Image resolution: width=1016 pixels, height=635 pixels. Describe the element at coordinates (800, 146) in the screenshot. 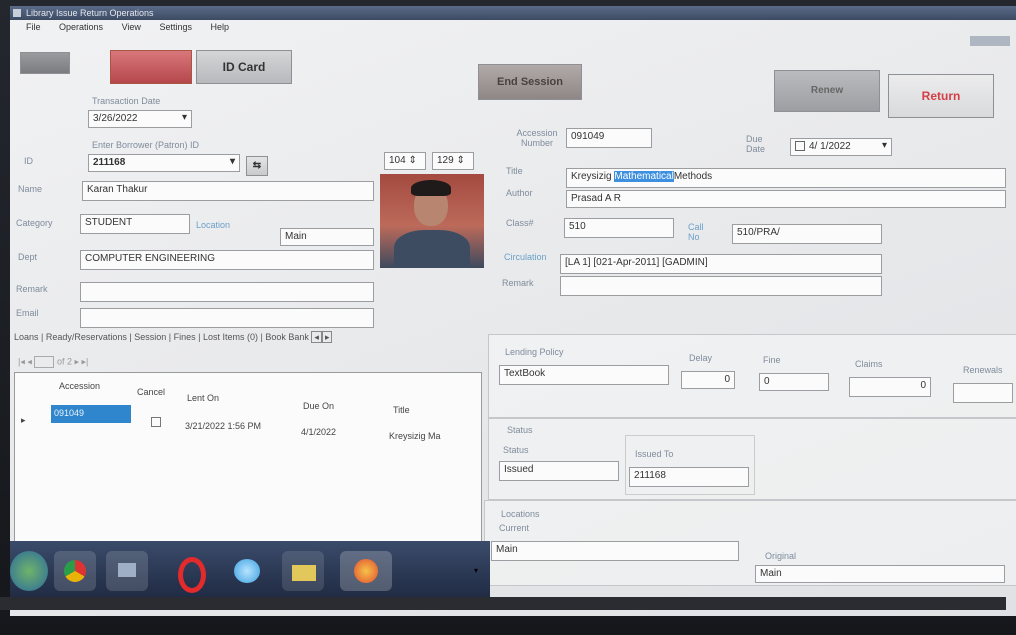

I see `due-checkbox-icon` at that location.